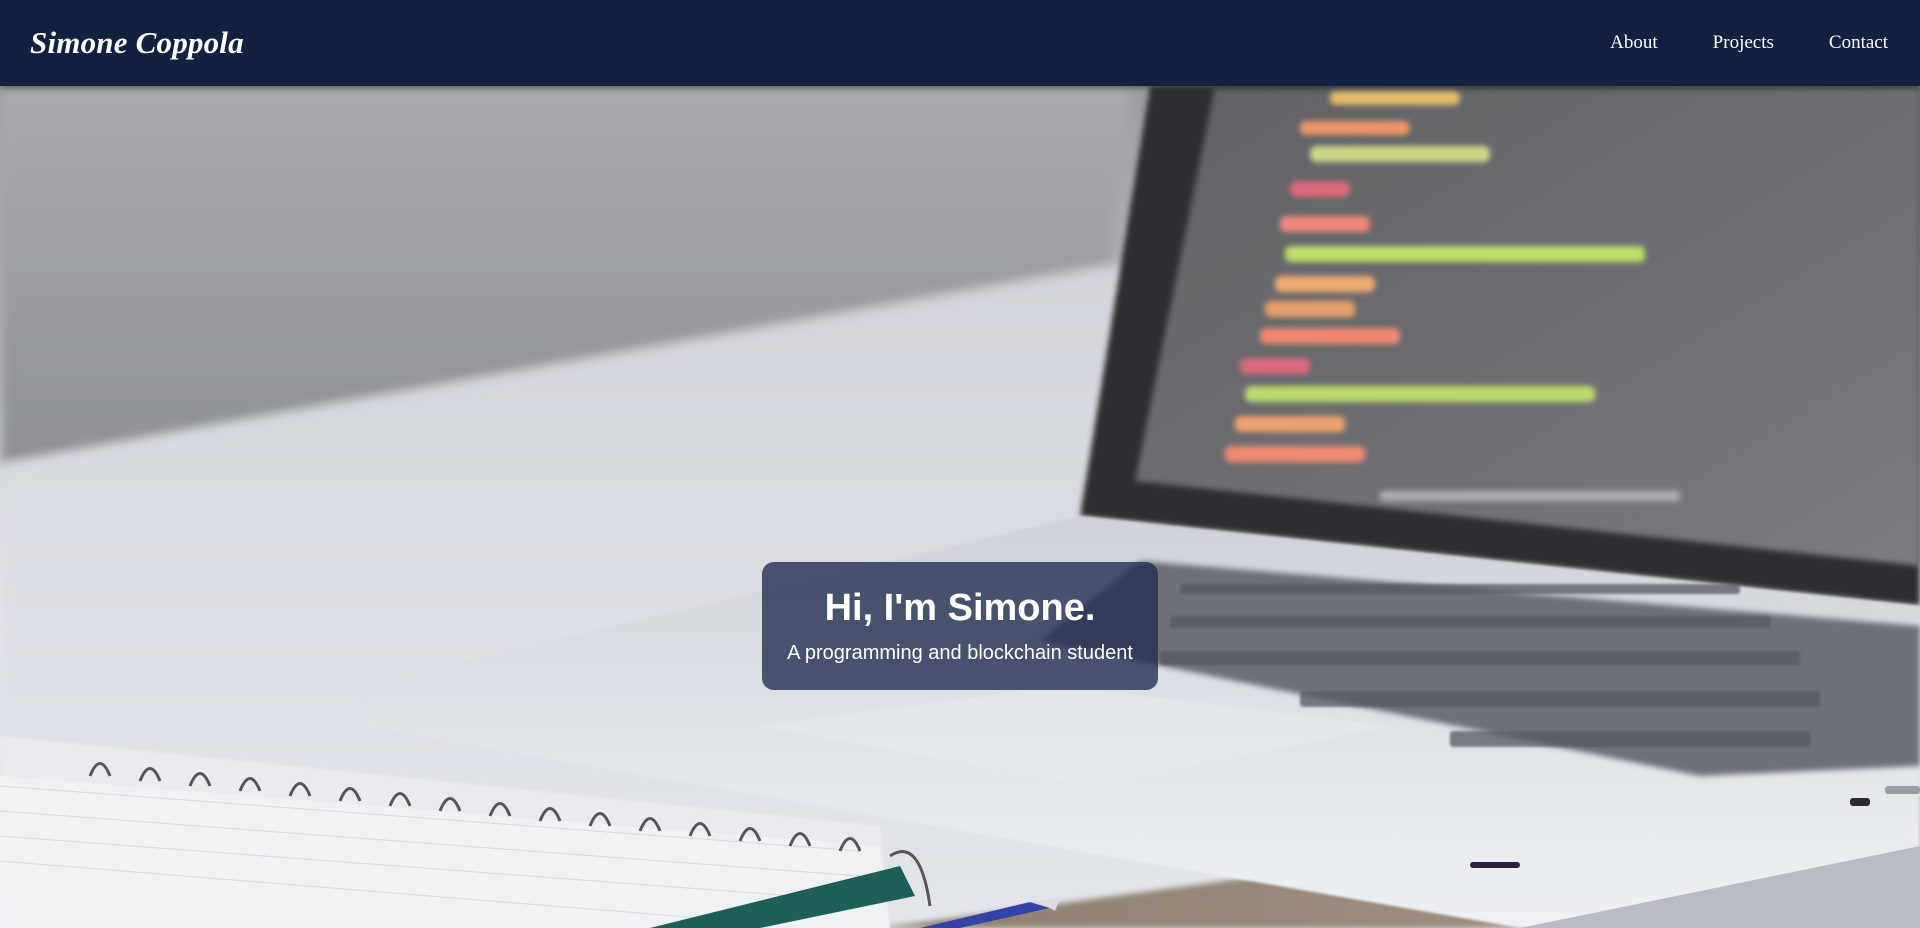 This screenshot has height=928, width=1920. Describe the element at coordinates (960, 608) in the screenshot. I see `hero-title: Hi, I'm Simone.` at that location.